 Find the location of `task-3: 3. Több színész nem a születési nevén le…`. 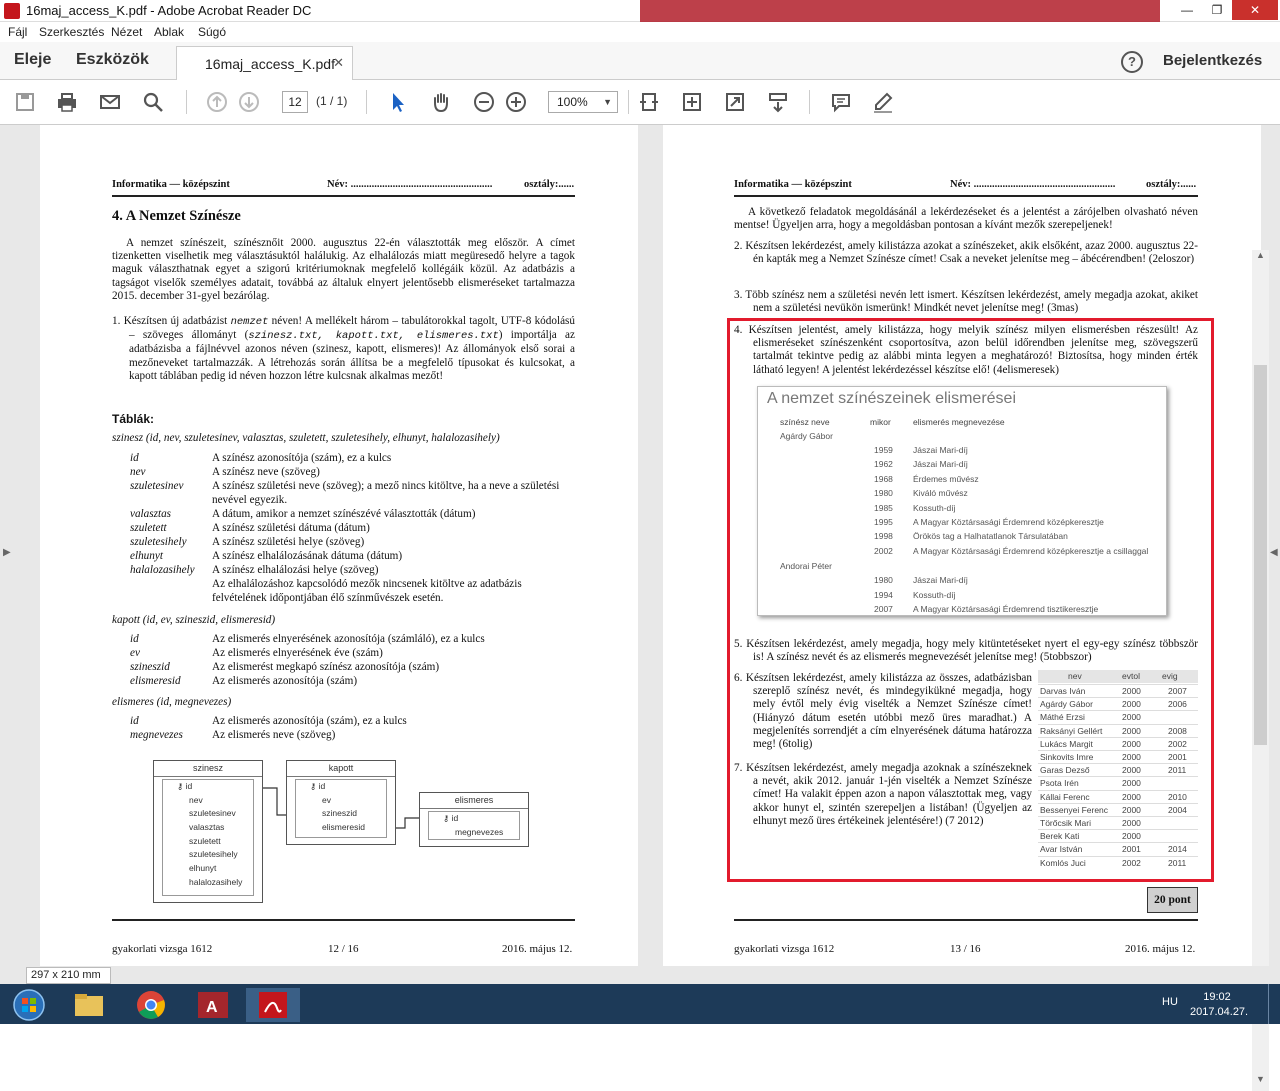

task-3: 3. Több színész nem a születési nevén le… is located at coordinates (966, 302).